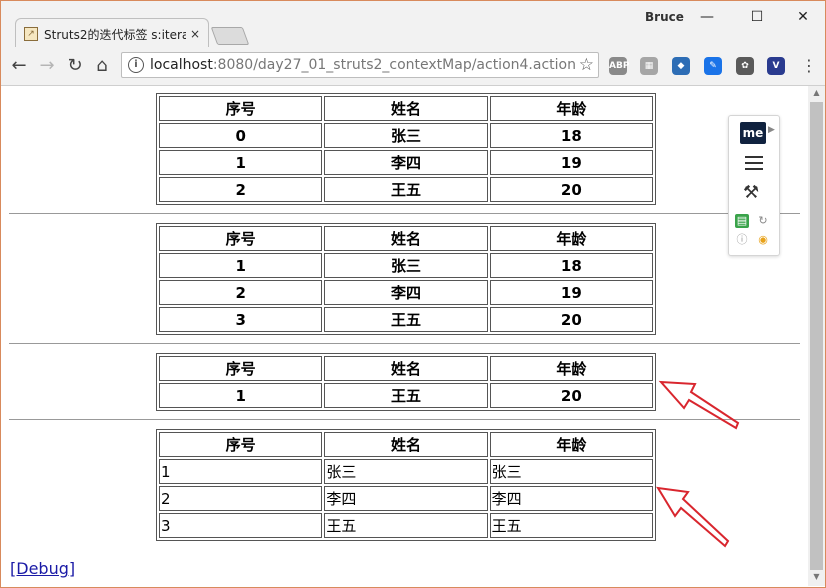 Image resolution: width=826 pixels, height=588 pixels. Describe the element at coordinates (771, 130) in the screenshot. I see `expand-arrow-icon: ▶` at that location.